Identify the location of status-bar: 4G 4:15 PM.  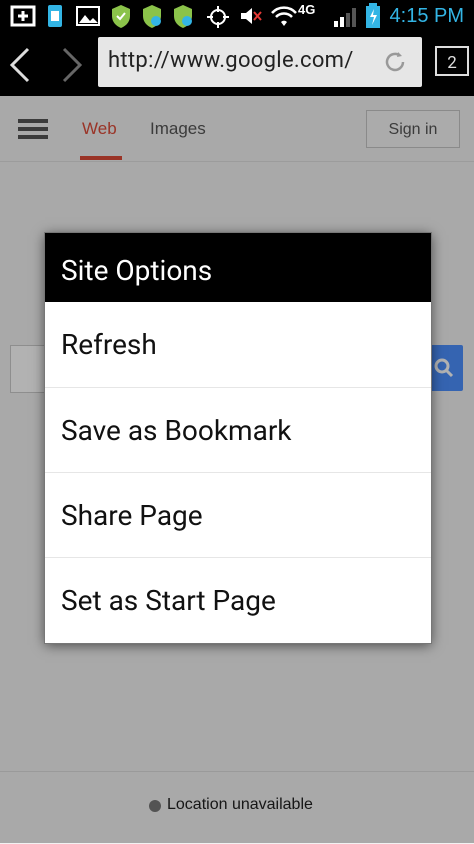
(237, 16).